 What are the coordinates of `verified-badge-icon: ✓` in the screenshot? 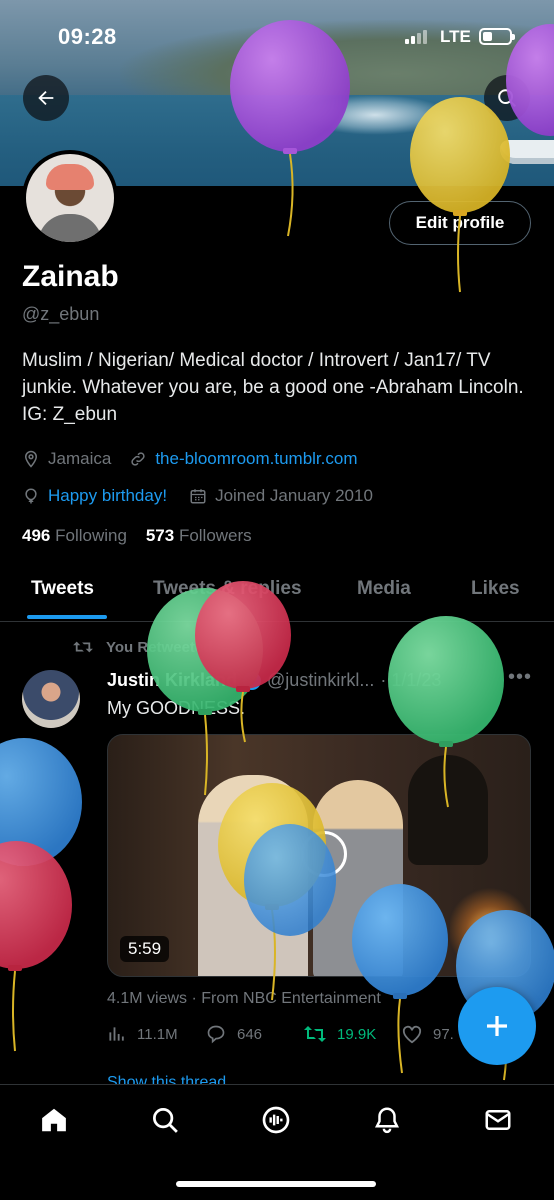 It's located at (252, 680).